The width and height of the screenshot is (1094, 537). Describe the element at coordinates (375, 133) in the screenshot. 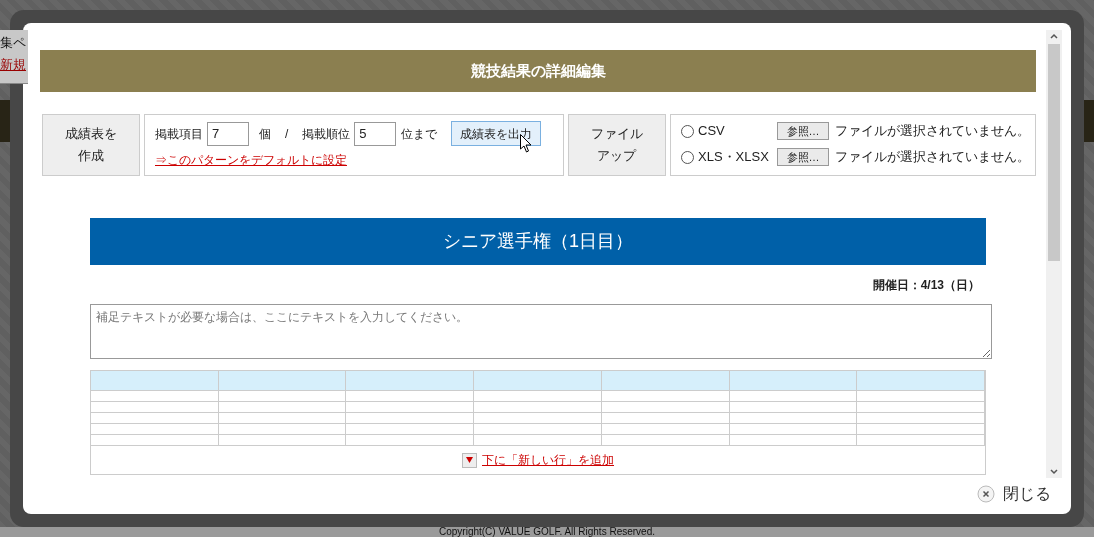

I see `input-field: 5` at that location.